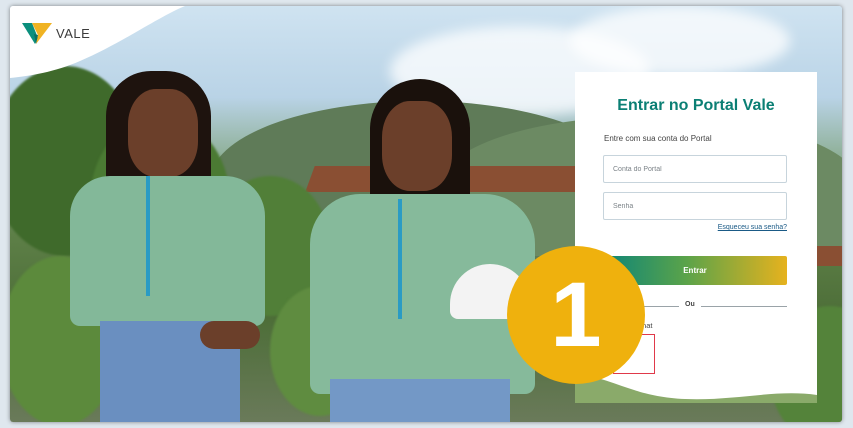 The height and width of the screenshot is (428, 853). Describe the element at coordinates (695, 206) in the screenshot. I see `password-input` at that location.